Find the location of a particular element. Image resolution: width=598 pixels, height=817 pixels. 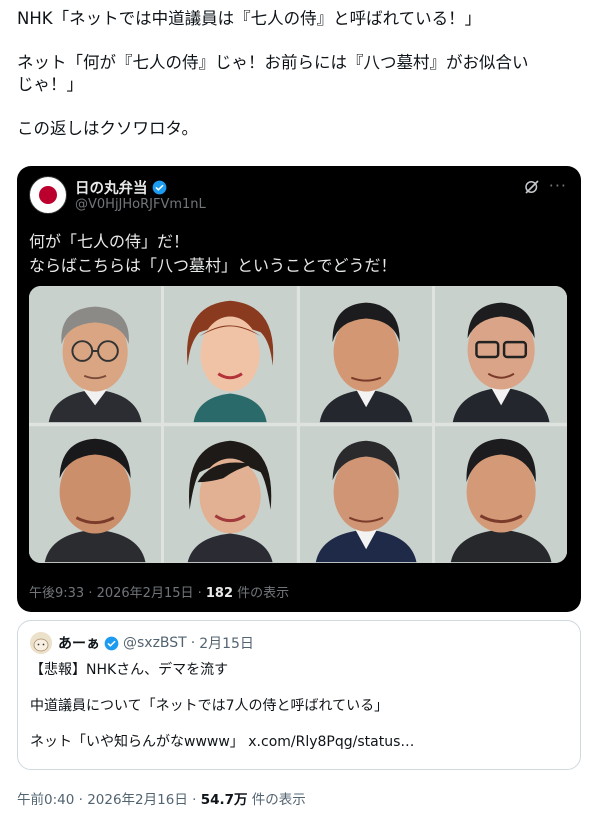

embed-post-meta: 午後9:33 · 2026年2月15日 · 182 件の表示 is located at coordinates (159, 591).